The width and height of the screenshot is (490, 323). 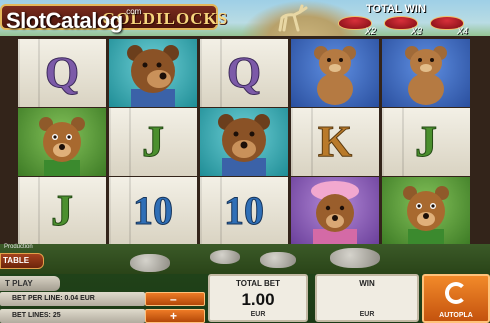 I want to click on mama-bear-icon, so click(x=335, y=213).